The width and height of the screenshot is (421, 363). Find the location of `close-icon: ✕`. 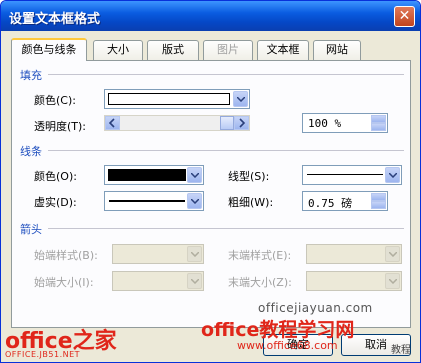

close-icon: ✕ is located at coordinates (404, 16).